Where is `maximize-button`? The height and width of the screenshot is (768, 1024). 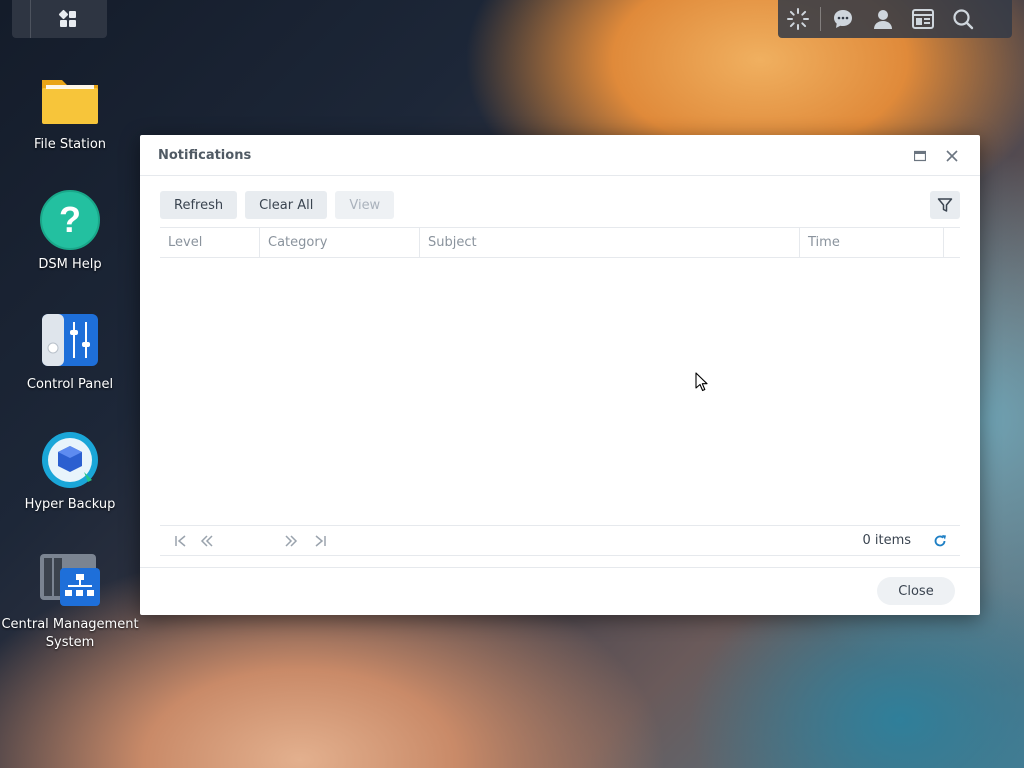 maximize-button is located at coordinates (920, 156).